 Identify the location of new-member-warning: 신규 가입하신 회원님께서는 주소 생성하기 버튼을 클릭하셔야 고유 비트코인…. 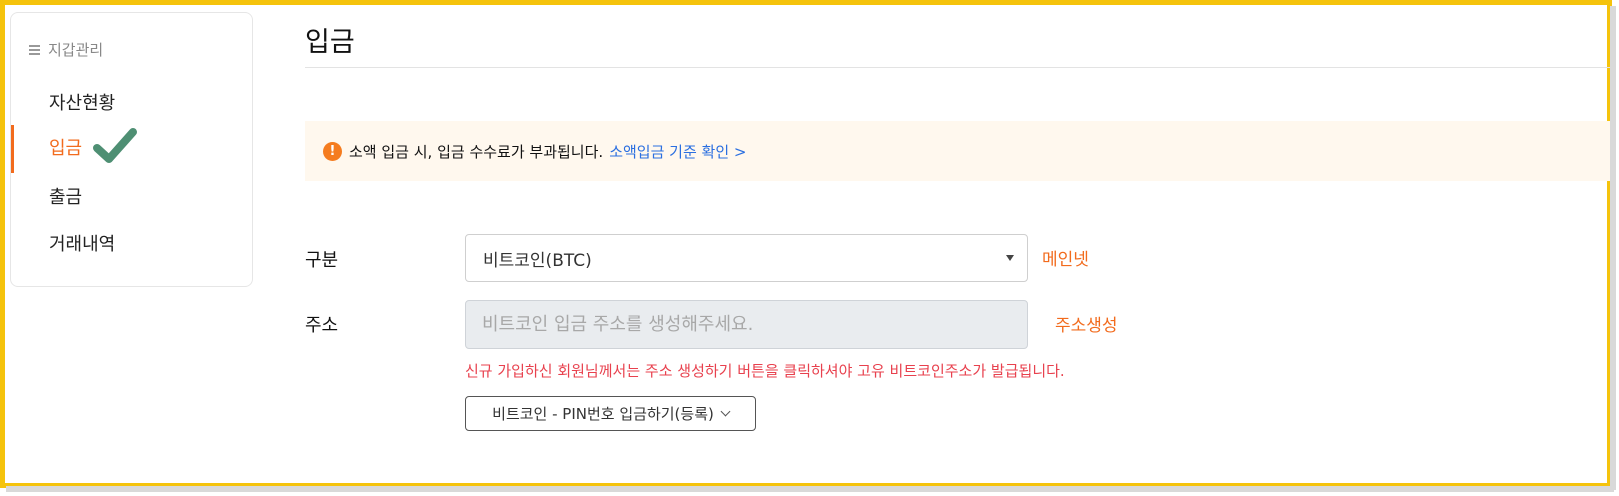
(765, 371).